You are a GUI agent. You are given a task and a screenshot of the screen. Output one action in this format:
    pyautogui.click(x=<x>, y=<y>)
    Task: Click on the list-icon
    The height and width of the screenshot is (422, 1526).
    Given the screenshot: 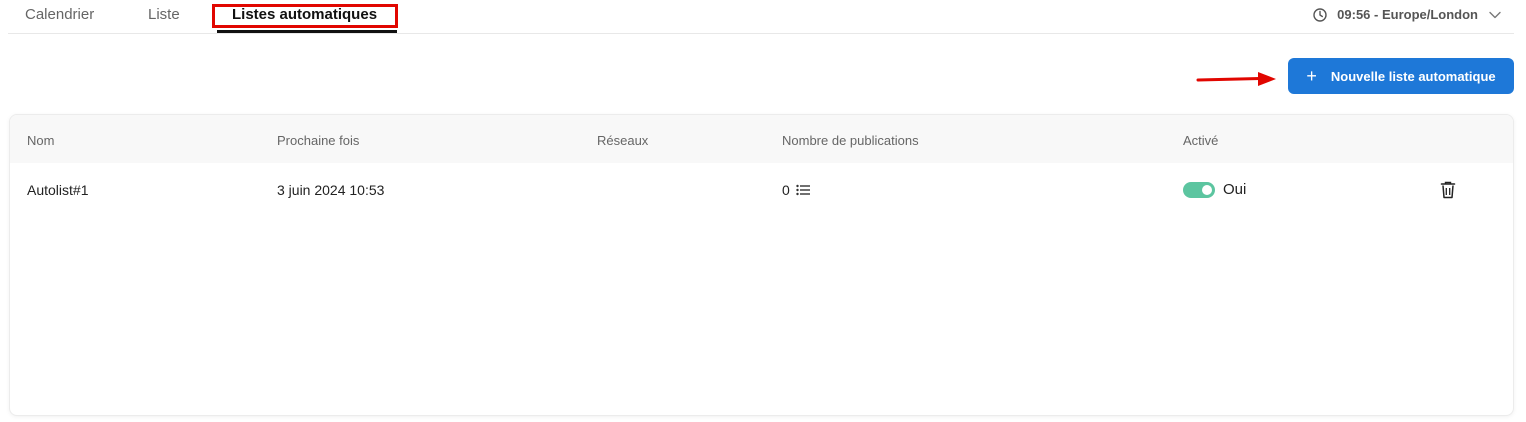 What is the action you would take?
    pyautogui.click(x=803, y=190)
    